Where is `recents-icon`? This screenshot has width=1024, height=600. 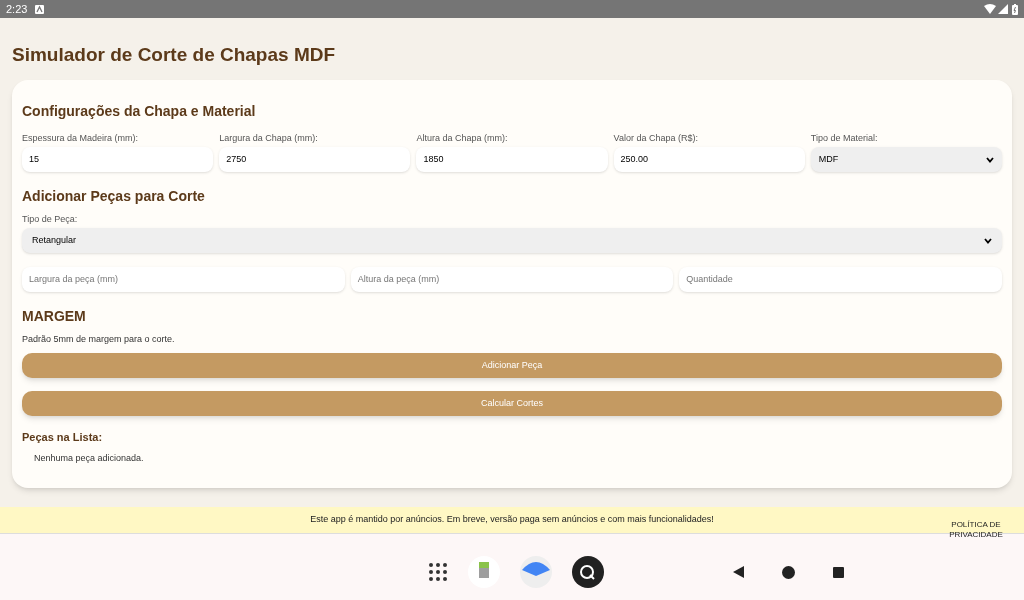 recents-icon is located at coordinates (838, 572).